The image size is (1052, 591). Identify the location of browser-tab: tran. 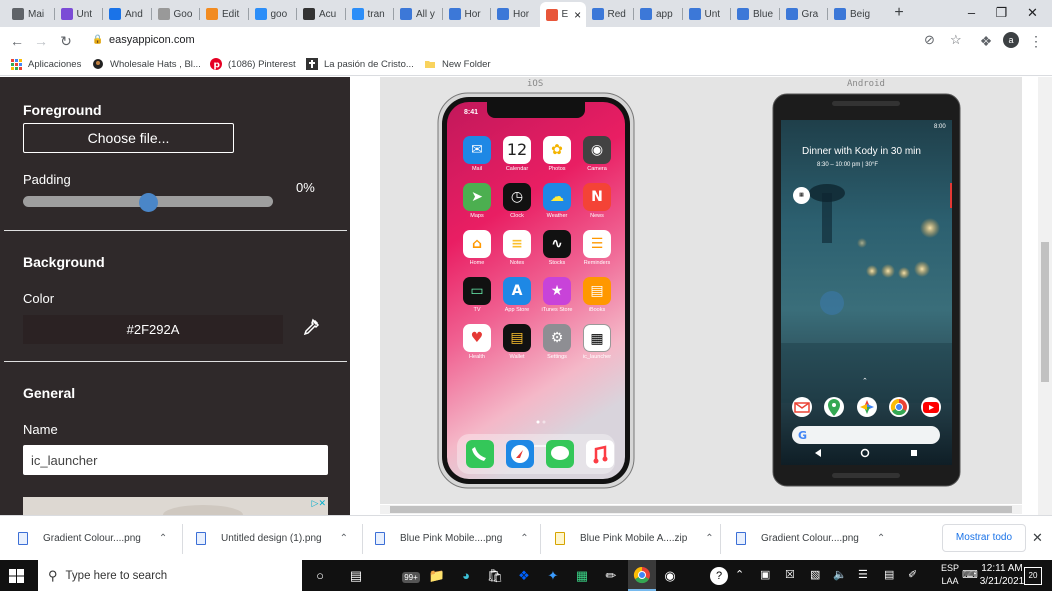
(370, 14).